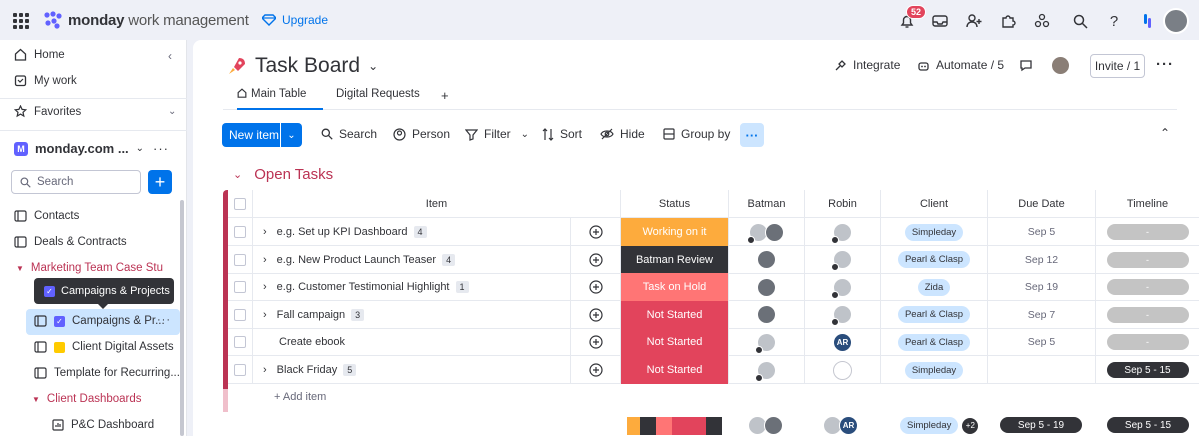 The image size is (1199, 436). I want to click on sidebar-search-input: Search, so click(76, 182).